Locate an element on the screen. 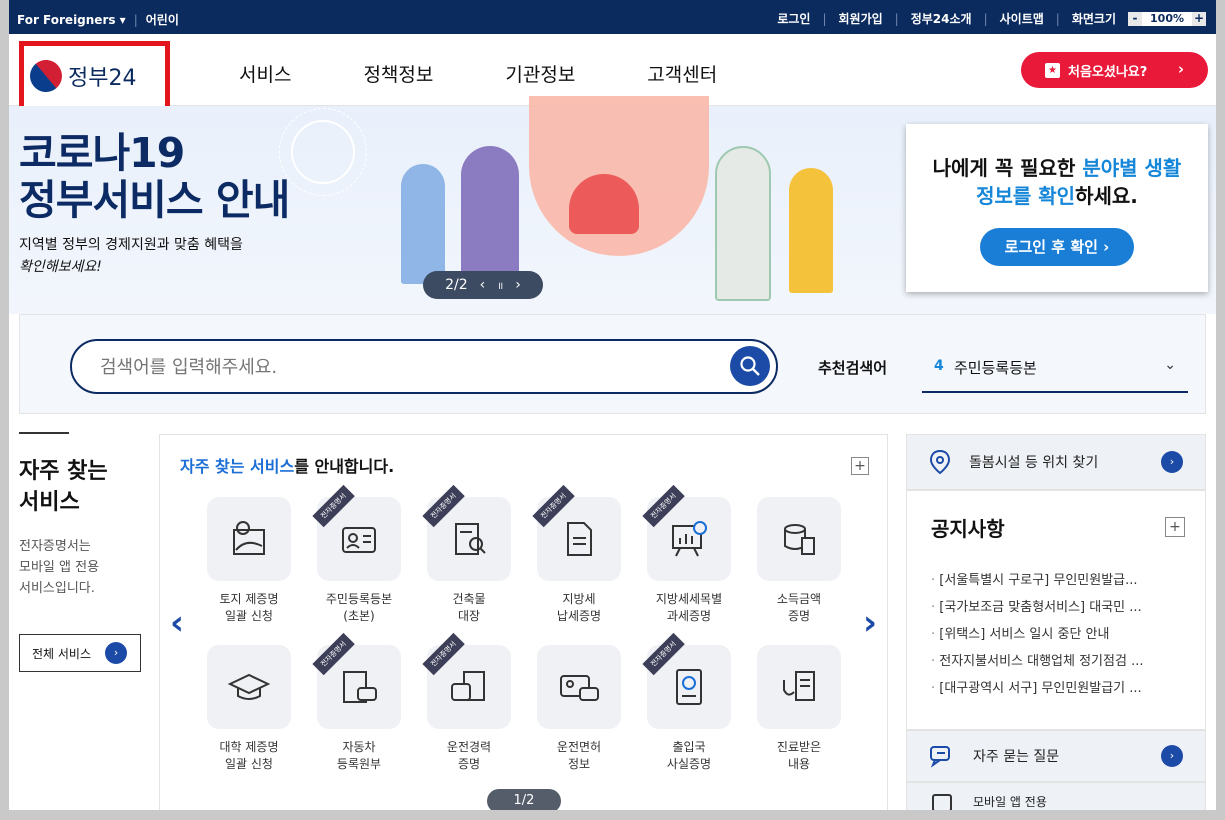 This screenshot has width=1225, height=820. promo-text-part: 하세요. is located at coordinates (1106, 196).